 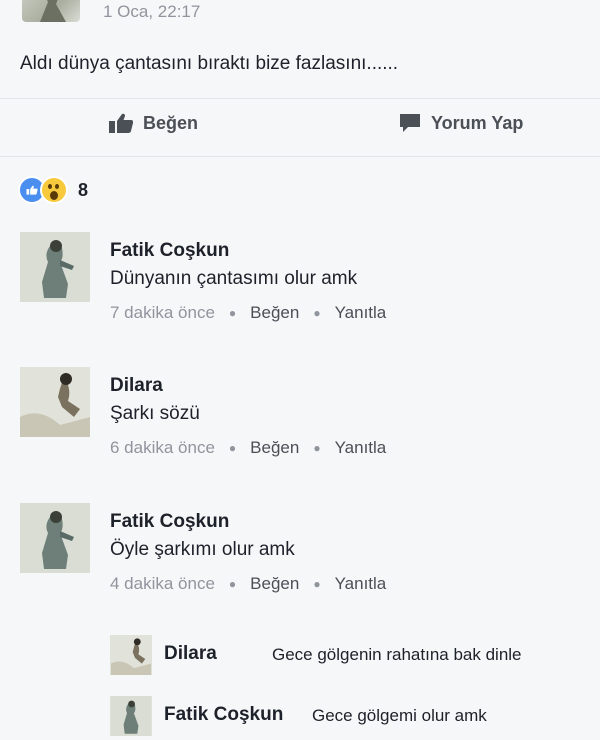 What do you see at coordinates (171, 122) in the screenshot?
I see `like-button-label: Beğen` at bounding box center [171, 122].